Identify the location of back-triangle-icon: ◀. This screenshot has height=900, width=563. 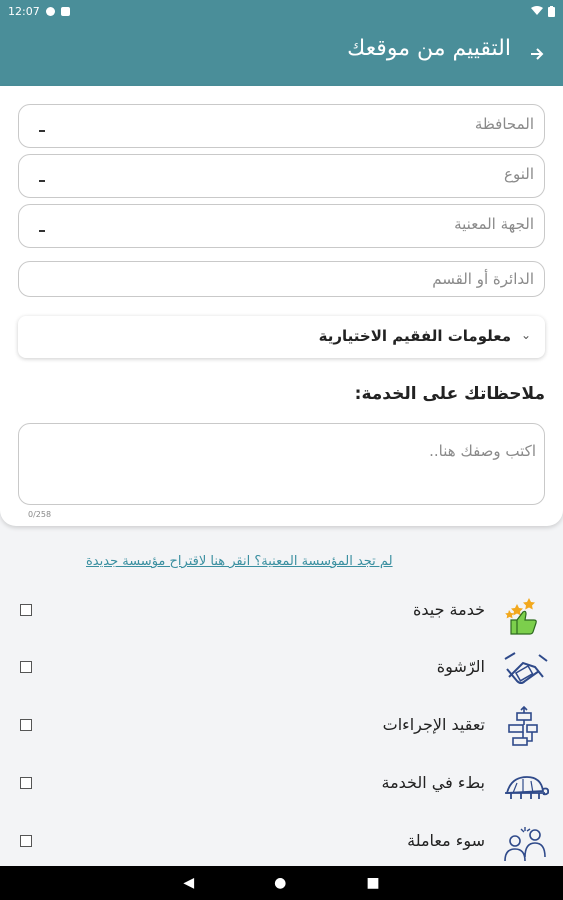
(188, 883).